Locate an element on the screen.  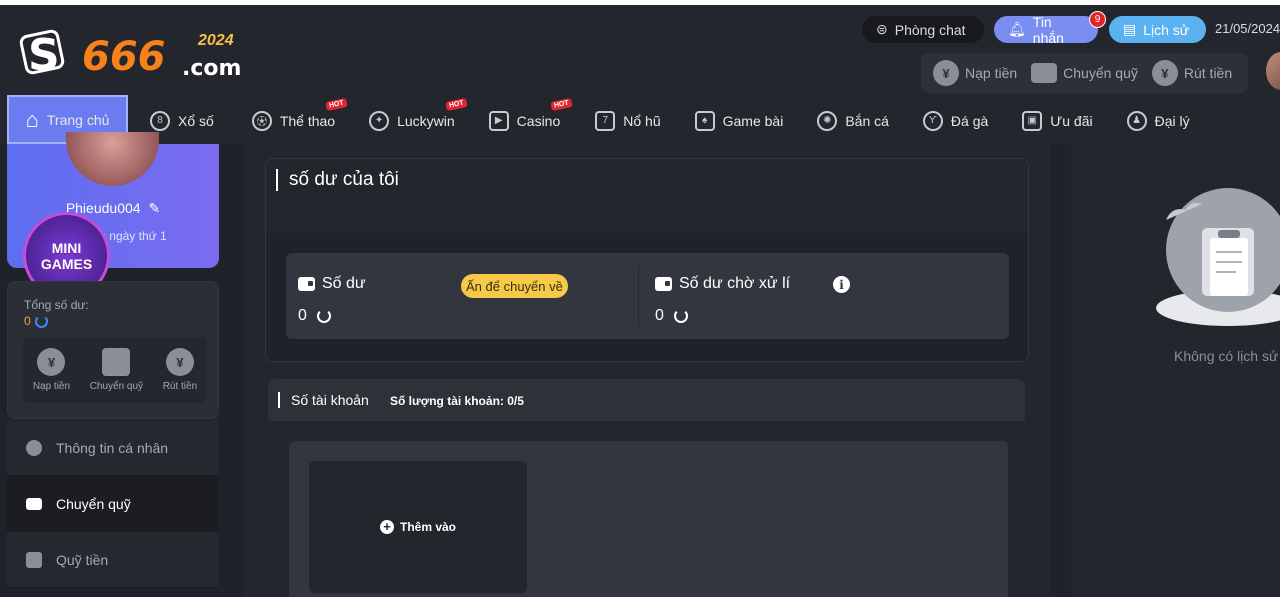
messages-count-badge: 9 is located at coordinates (1097, 19).